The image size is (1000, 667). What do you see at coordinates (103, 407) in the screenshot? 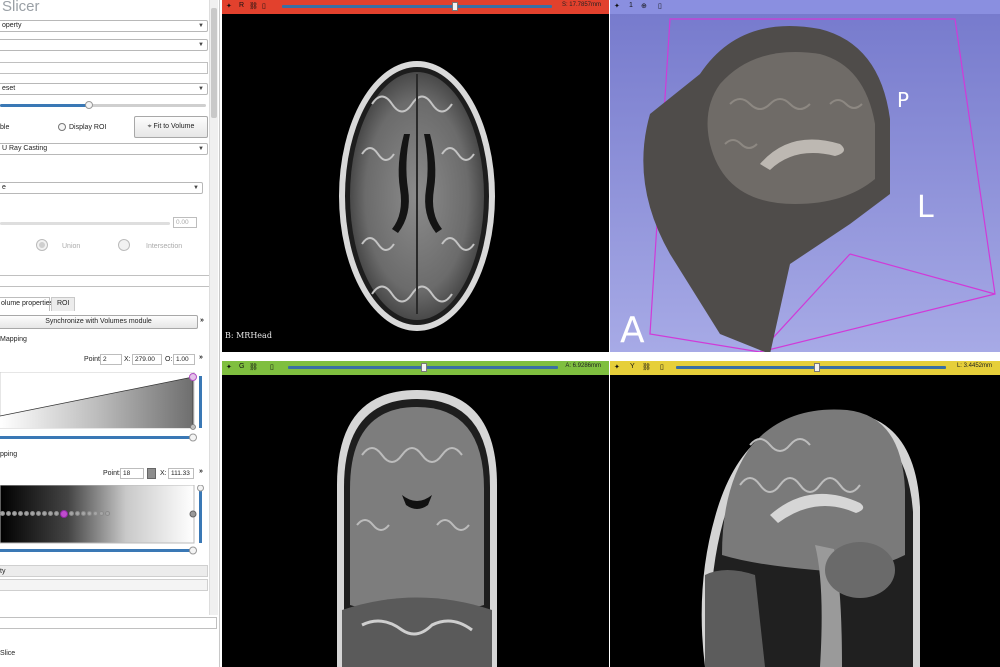
I see `opacity-transfer-function` at bounding box center [103, 407].